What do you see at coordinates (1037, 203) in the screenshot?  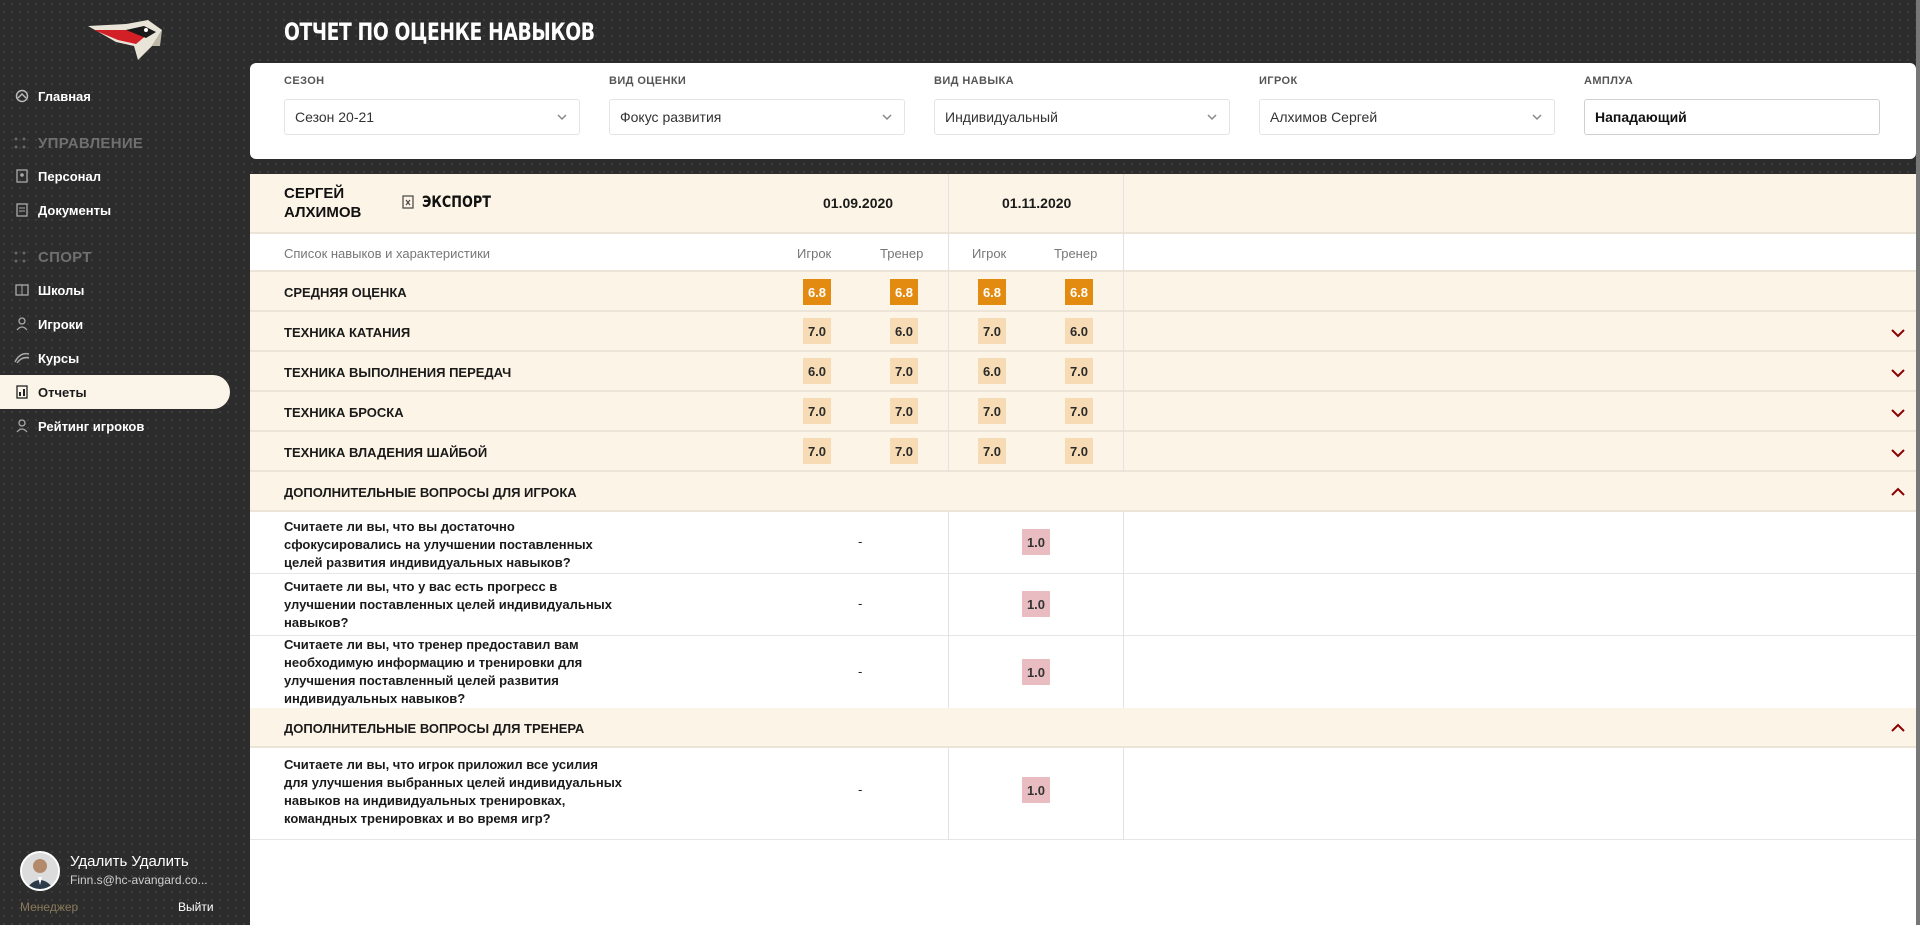 I see `date-2: 01.11.2020` at bounding box center [1037, 203].